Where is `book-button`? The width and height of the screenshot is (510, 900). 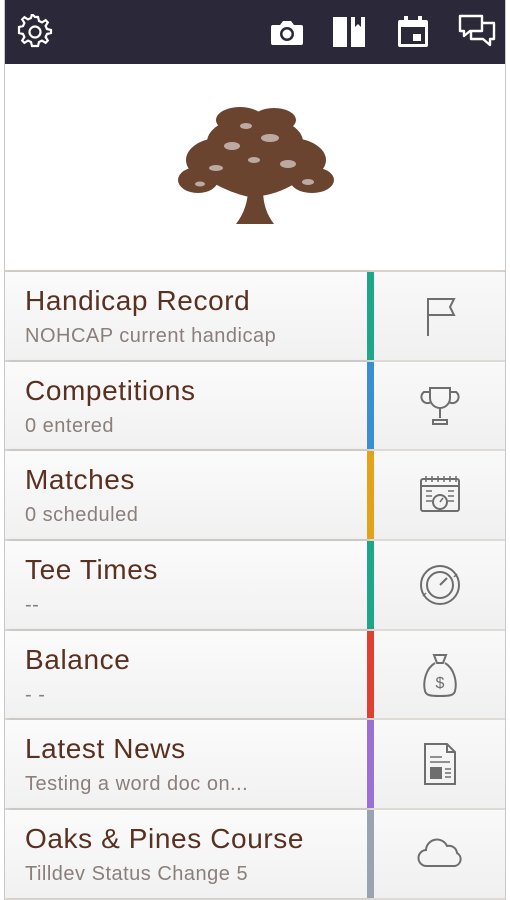 book-button is located at coordinates (349, 32).